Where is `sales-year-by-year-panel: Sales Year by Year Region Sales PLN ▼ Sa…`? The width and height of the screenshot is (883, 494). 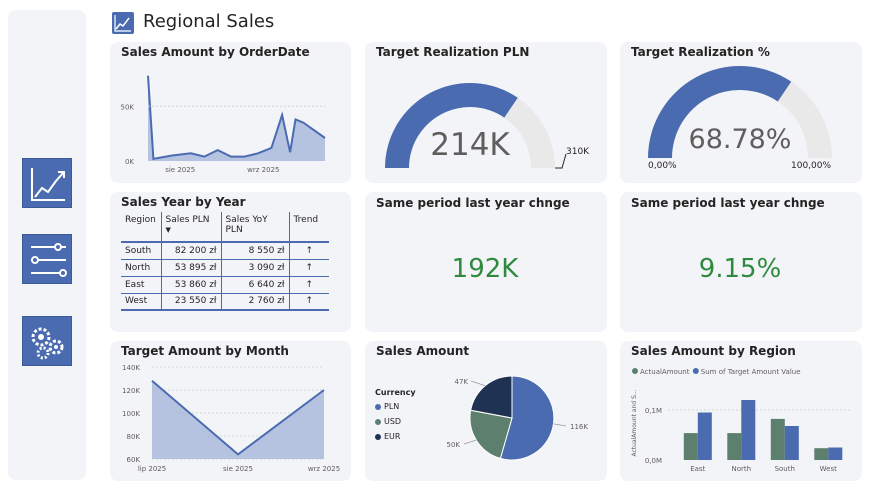
sales-year-by-year-panel: Sales Year by Year Region Sales PLN ▼ Sa… is located at coordinates (230, 262).